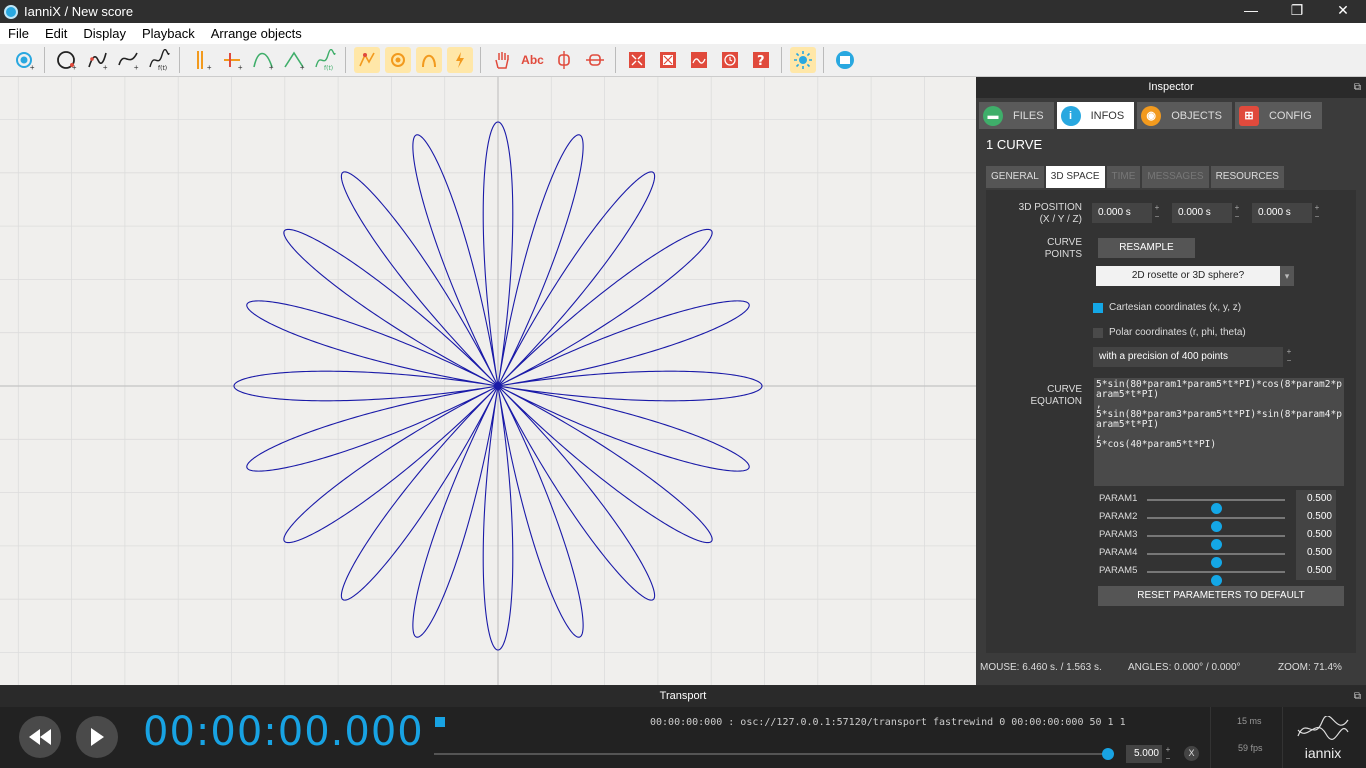 This screenshot has width=1366, height=768. Describe the element at coordinates (1250, 748) in the screenshot. I see `fps-readout: 59 fps` at that location.